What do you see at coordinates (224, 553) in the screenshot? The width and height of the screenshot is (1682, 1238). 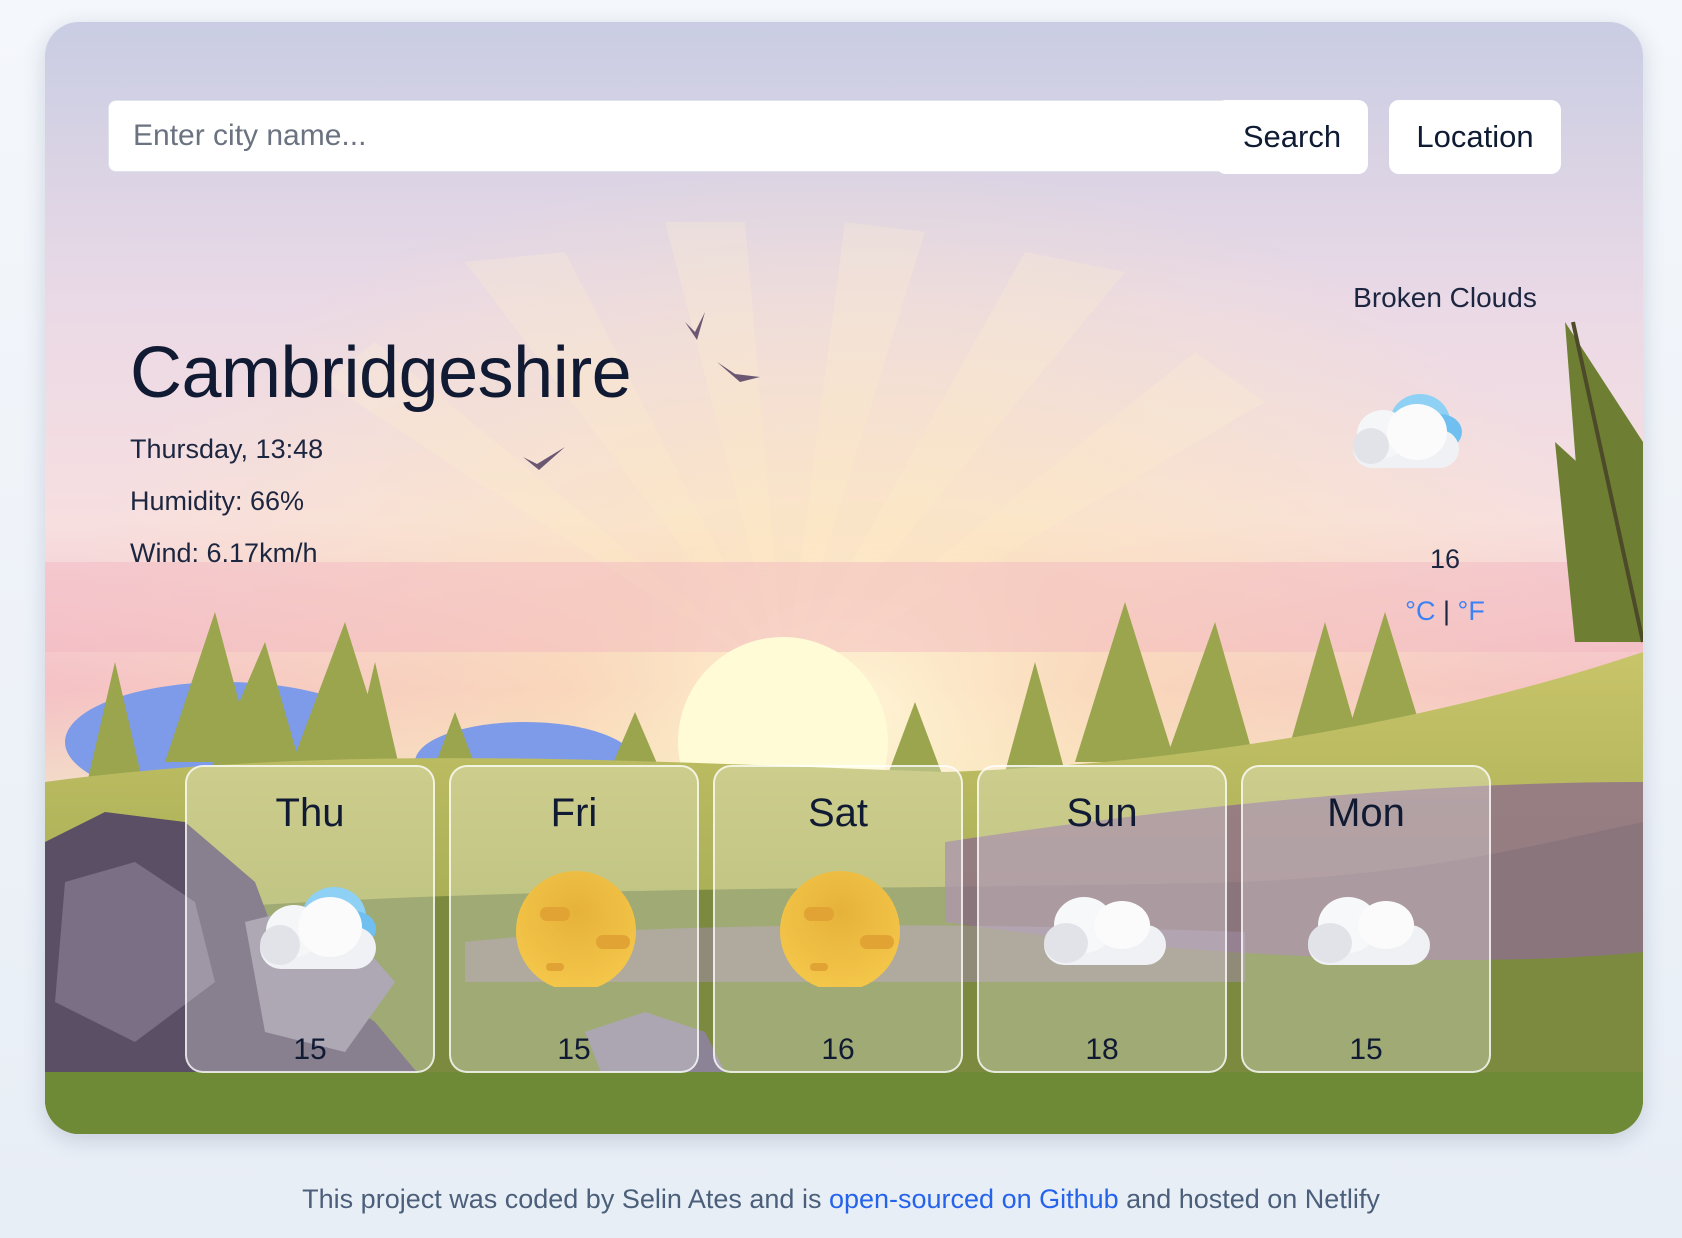 I see `wind: Wind: 6.17km/h` at bounding box center [224, 553].